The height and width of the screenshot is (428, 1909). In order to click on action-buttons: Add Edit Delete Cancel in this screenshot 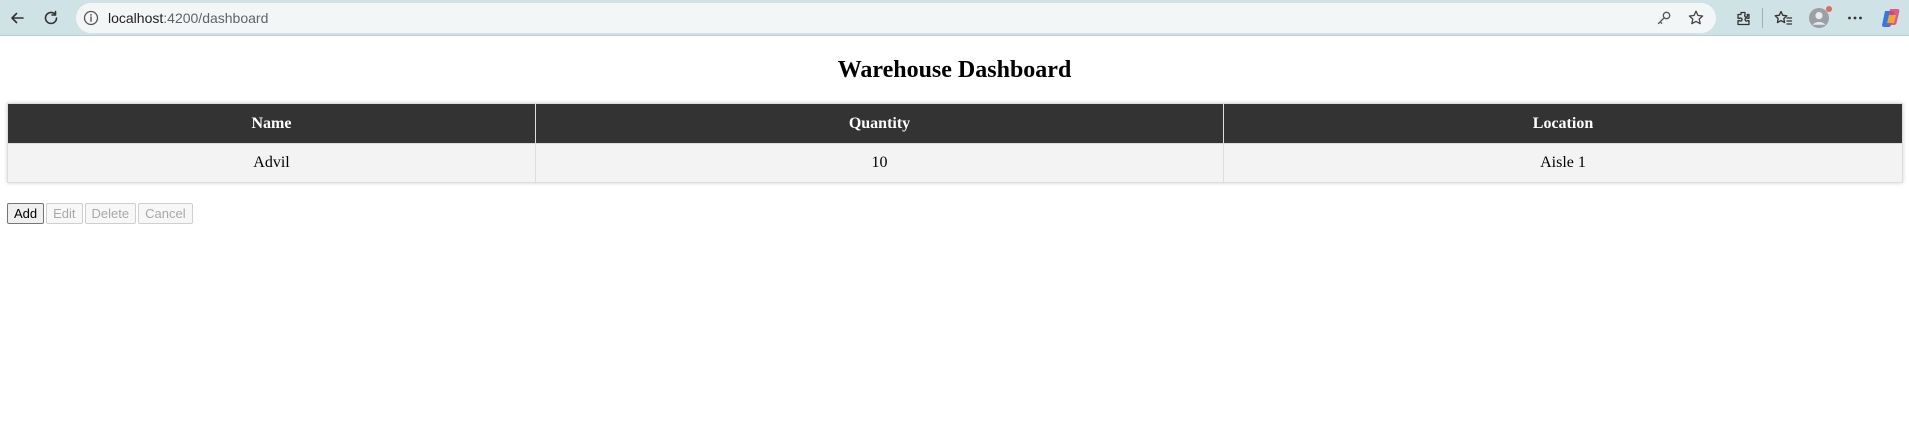, I will do `click(100, 213)`.